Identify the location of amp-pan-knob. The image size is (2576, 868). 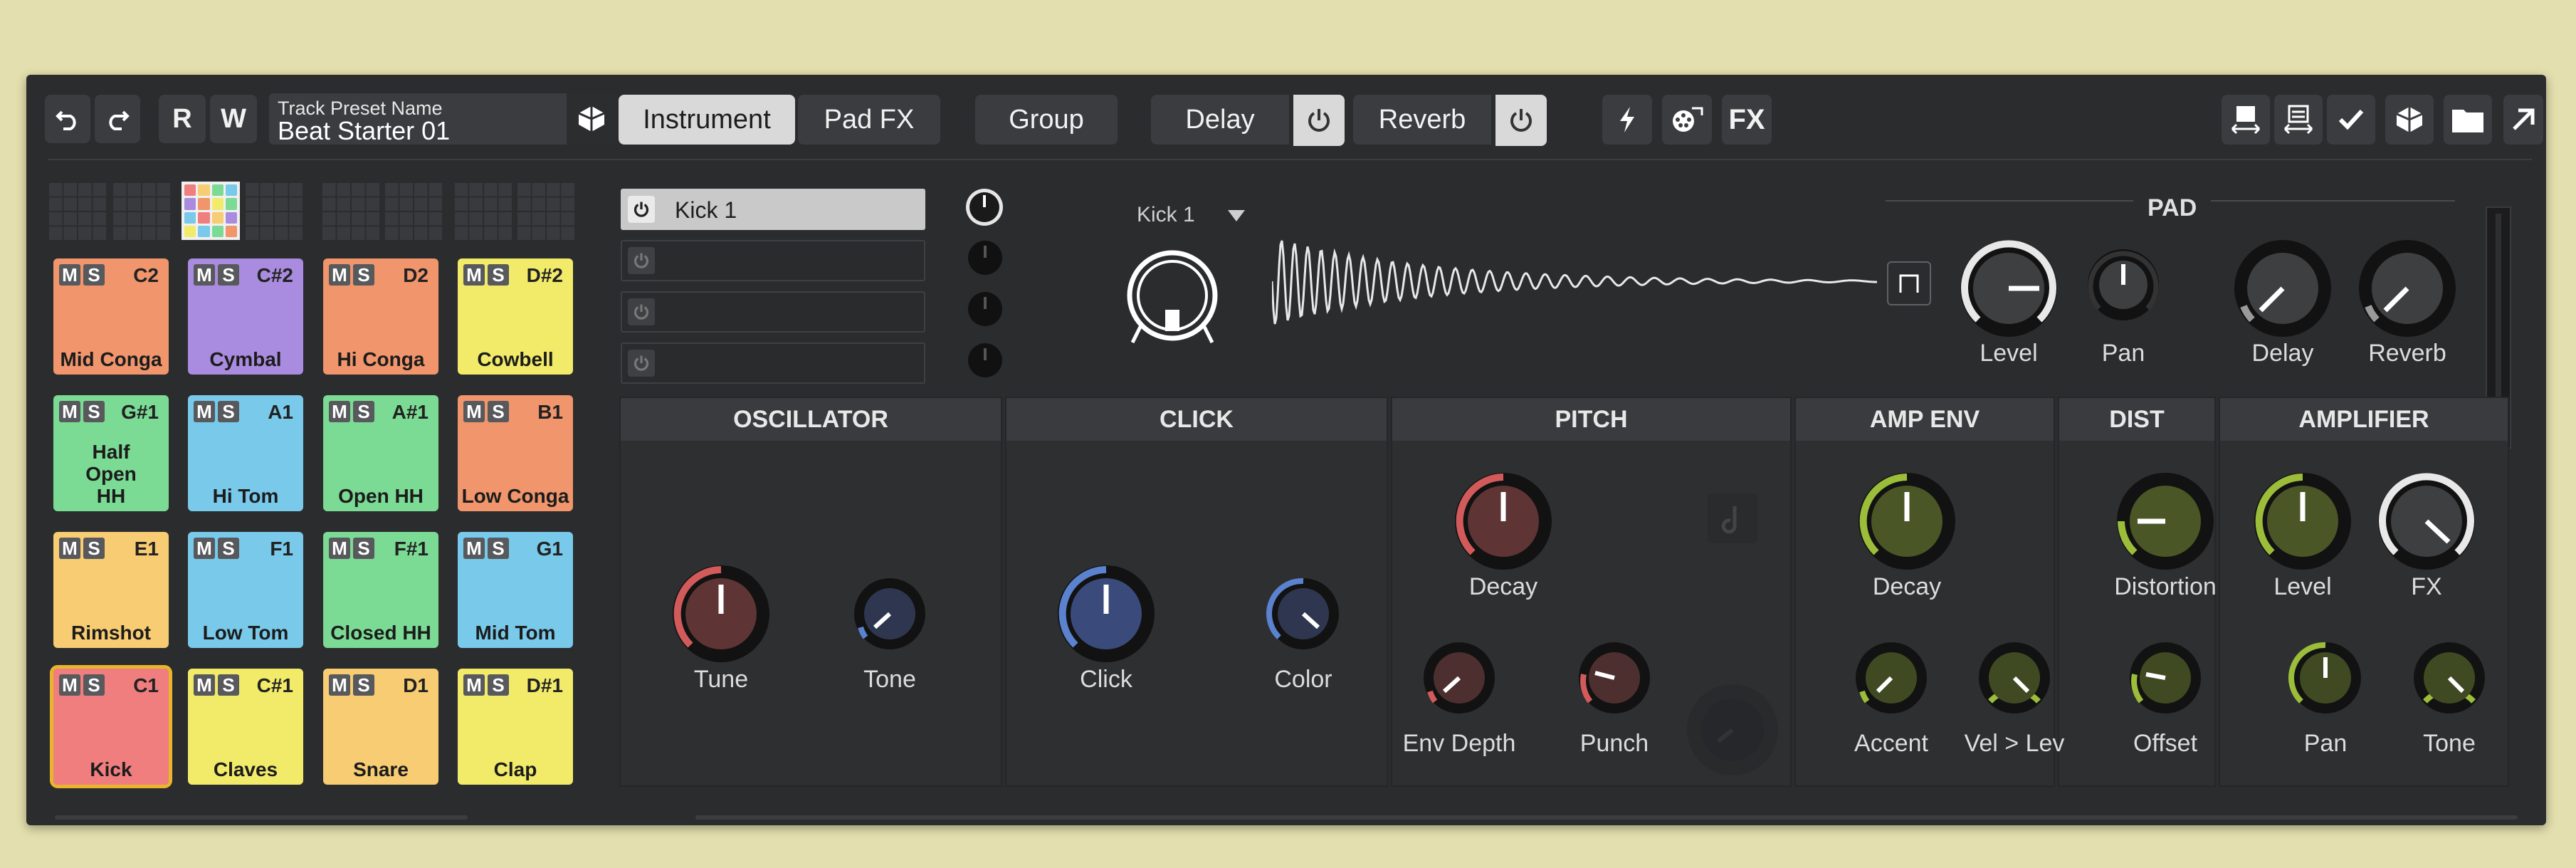
(2326, 678).